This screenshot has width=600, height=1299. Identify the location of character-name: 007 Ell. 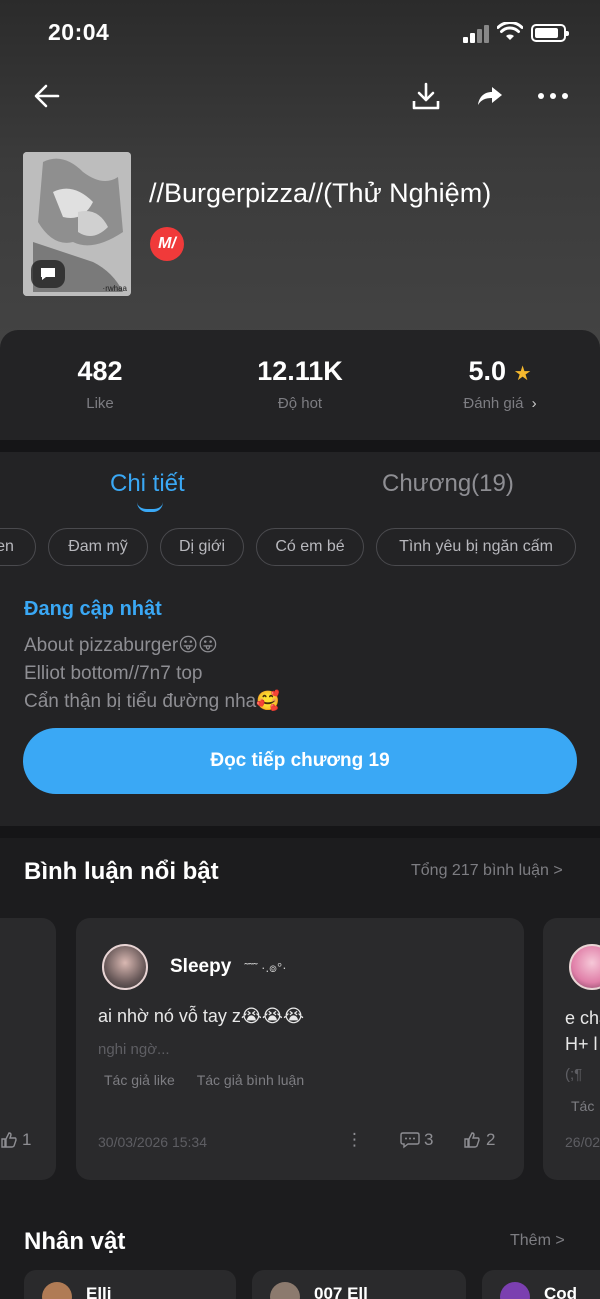
(341, 1291).